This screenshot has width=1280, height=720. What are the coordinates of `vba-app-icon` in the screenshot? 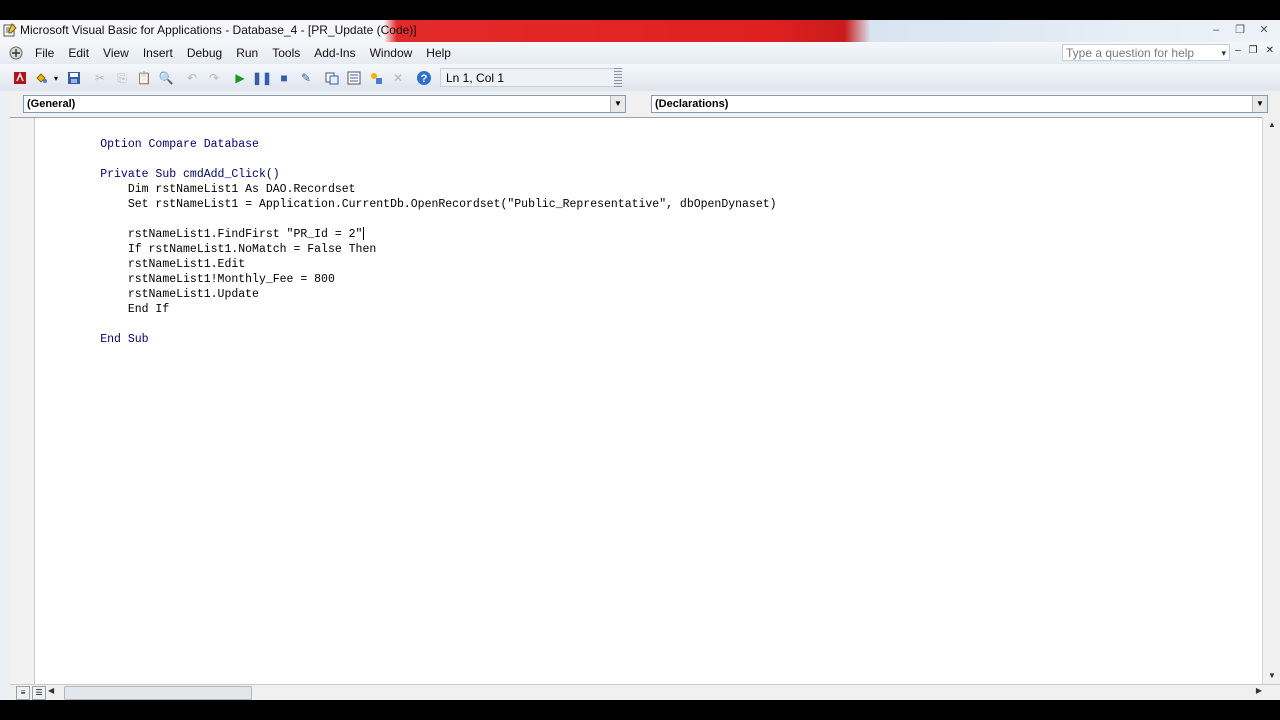 It's located at (10, 30).